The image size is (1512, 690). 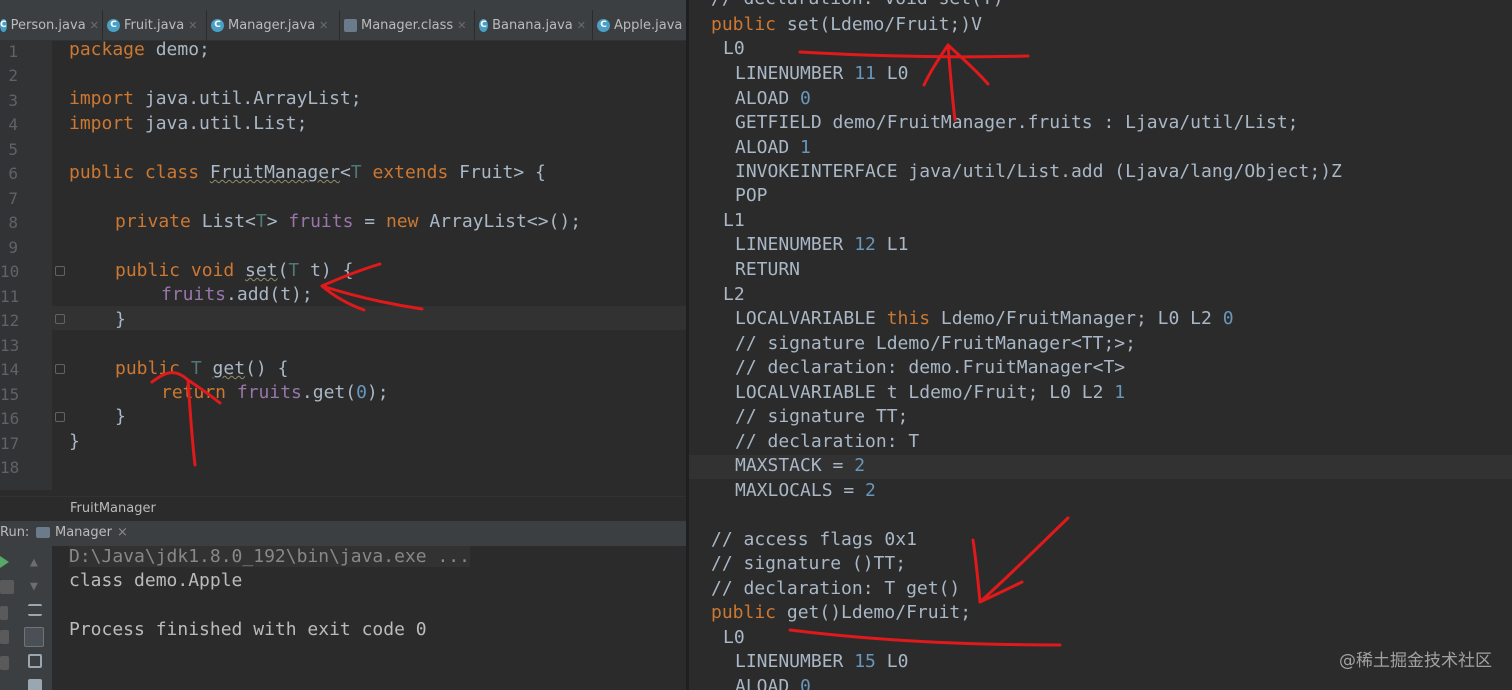 What do you see at coordinates (155, 25) in the screenshot?
I see `tab-fruit-java: C Fruit.java ✕` at bounding box center [155, 25].